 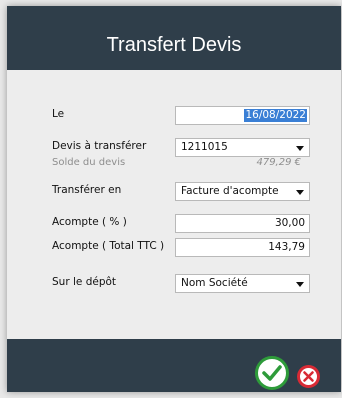 What do you see at coordinates (99, 146) in the screenshot?
I see `devis-label: Devis à transférer` at bounding box center [99, 146].